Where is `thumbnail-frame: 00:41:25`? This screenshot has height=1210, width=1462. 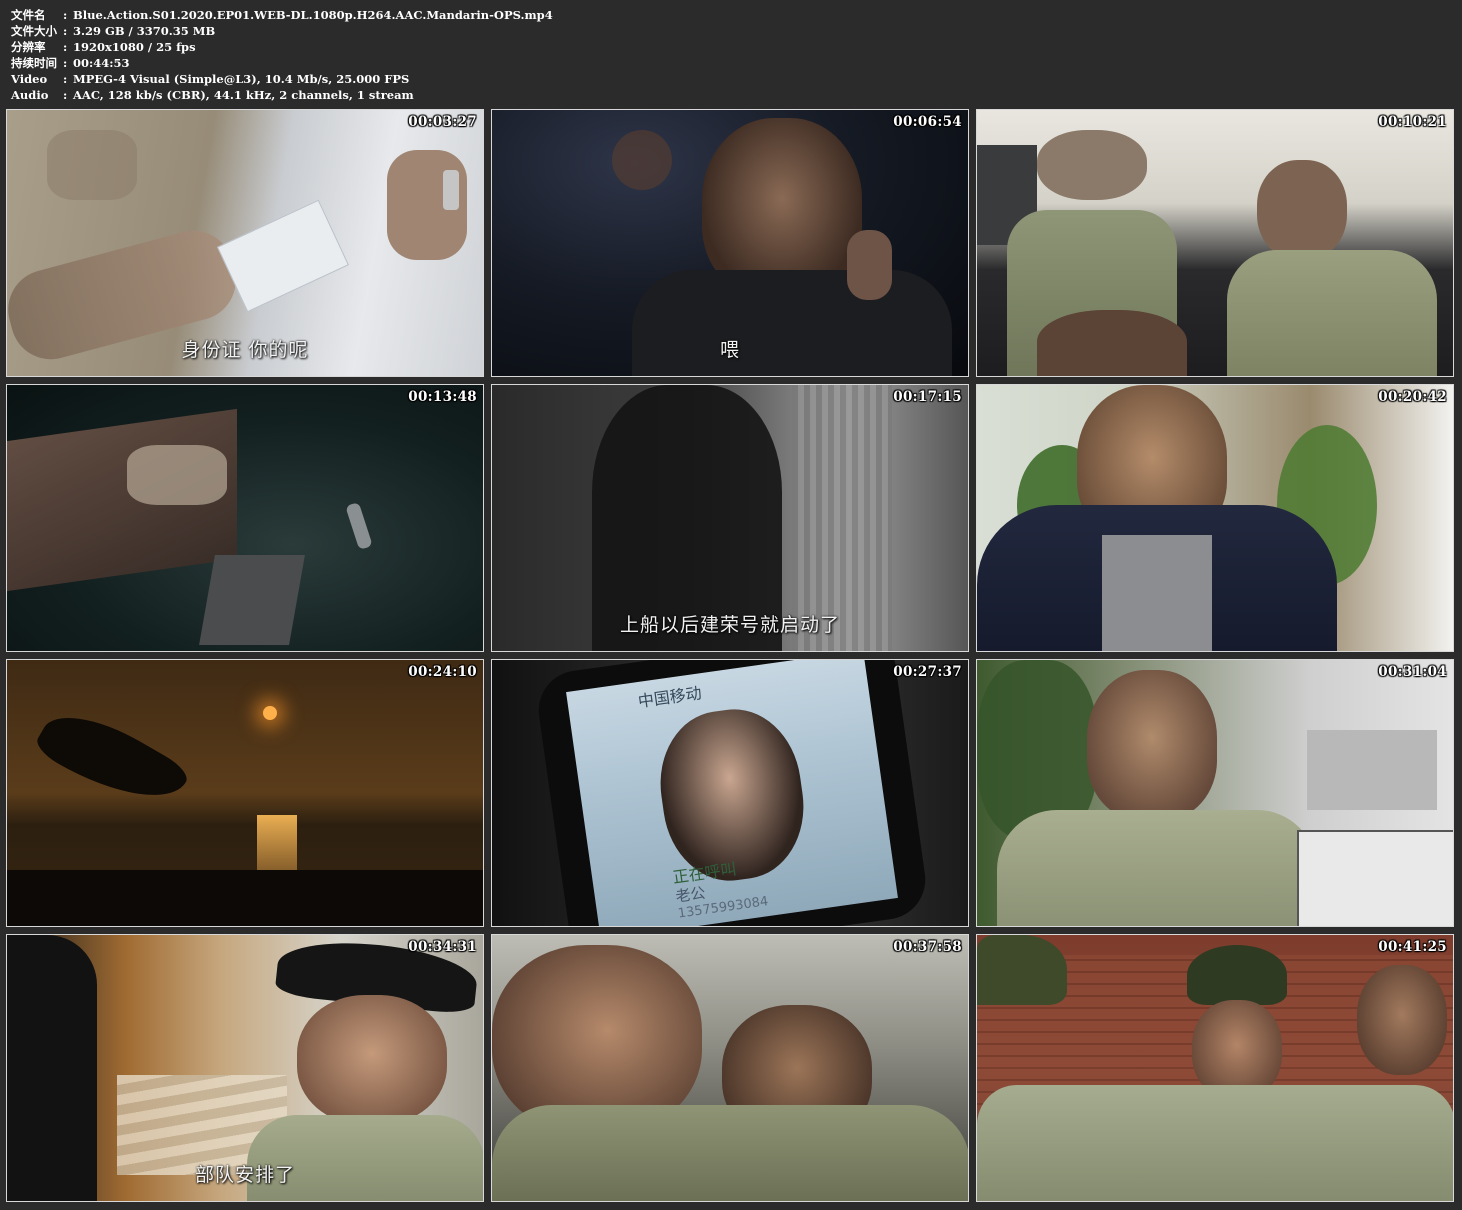
thumbnail-frame: 00:41:25 is located at coordinates (1215, 1068).